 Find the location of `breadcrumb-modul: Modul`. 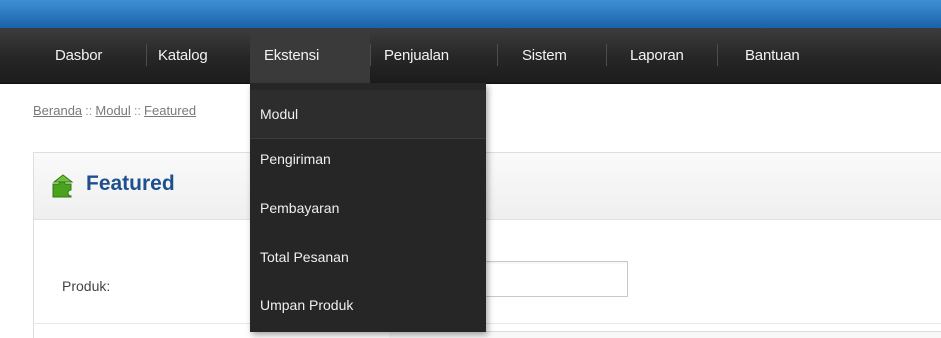

breadcrumb-modul: Modul is located at coordinates (112, 110).